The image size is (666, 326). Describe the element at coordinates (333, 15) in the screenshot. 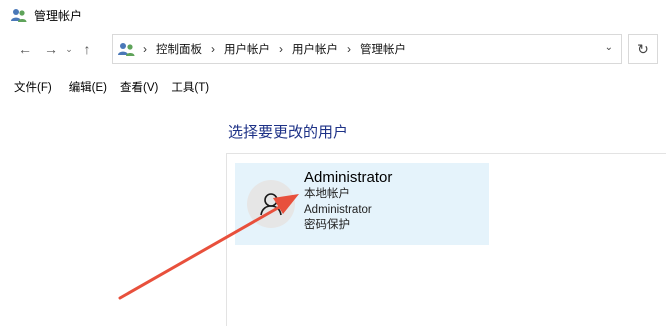

I see `title-bar: 管理帐户` at that location.